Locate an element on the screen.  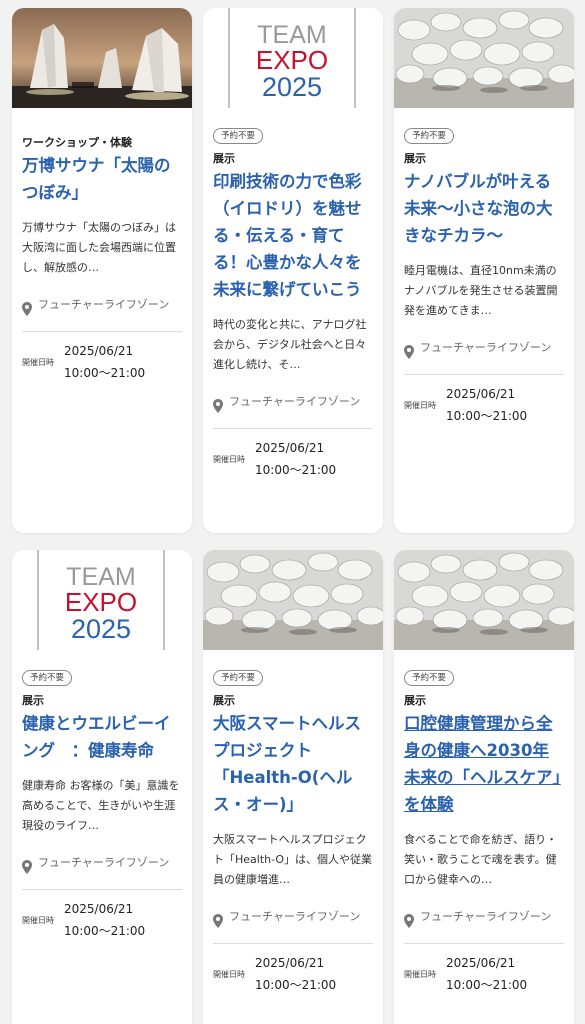
event-title-link: 口腔健康管理から全身の健康へ2030年未来の「ヘルスケア」を体験 is located at coordinates (484, 764).